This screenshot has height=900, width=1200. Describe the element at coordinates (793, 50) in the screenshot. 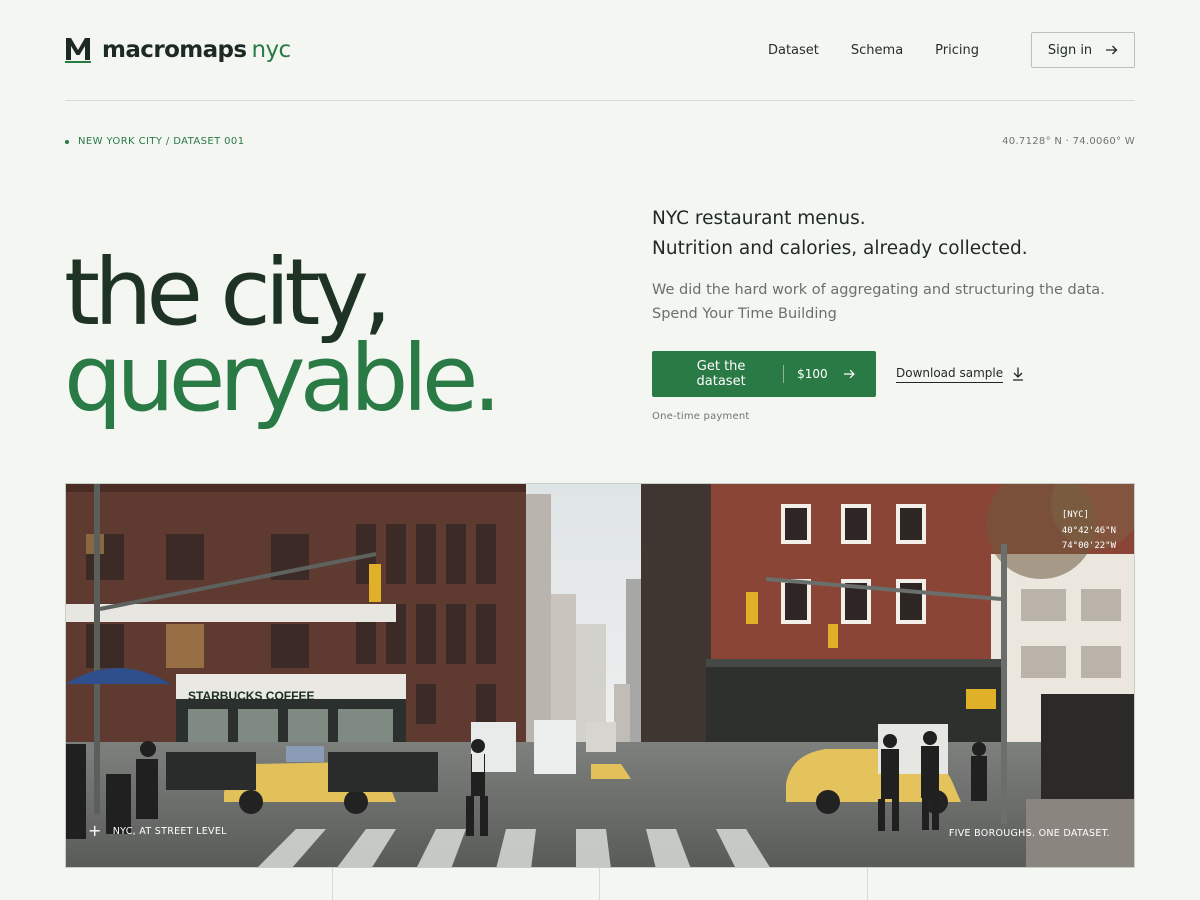

I see `nav-link-dataset: Dataset` at that location.